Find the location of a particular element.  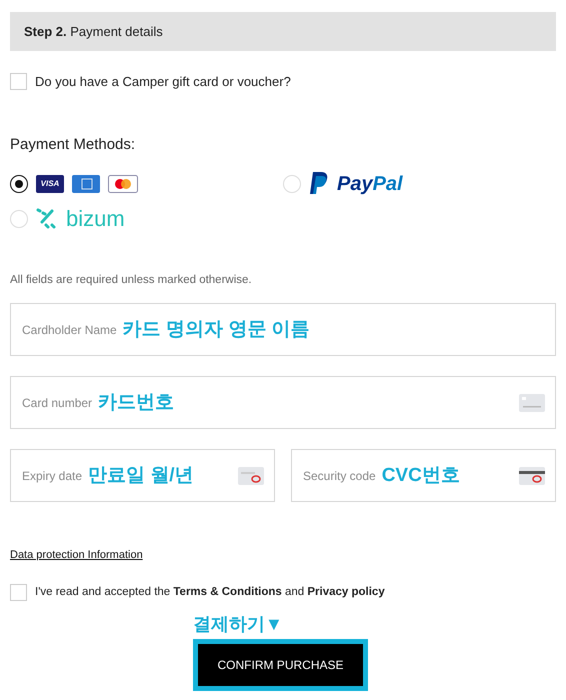

section-title: Payment Methods: is located at coordinates (73, 144).